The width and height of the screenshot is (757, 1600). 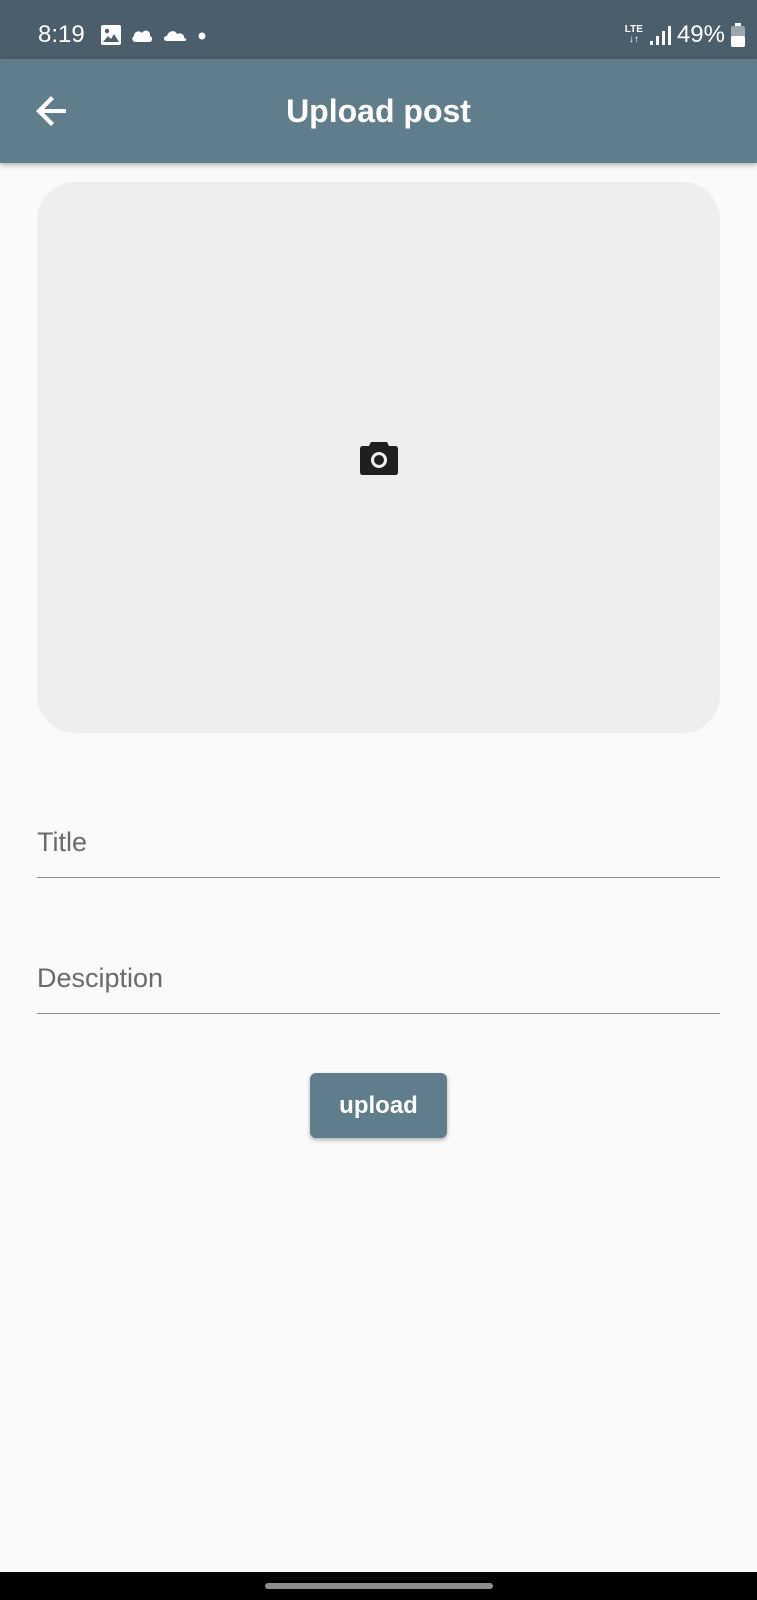 I want to click on lte-icon: LTE ↓↑, so click(x=634, y=35).